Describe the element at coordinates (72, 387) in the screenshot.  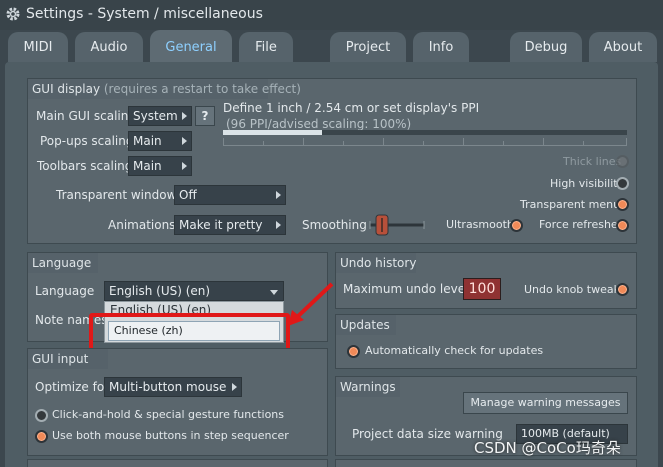
I see `optimize-for-label: Optimize for` at that location.